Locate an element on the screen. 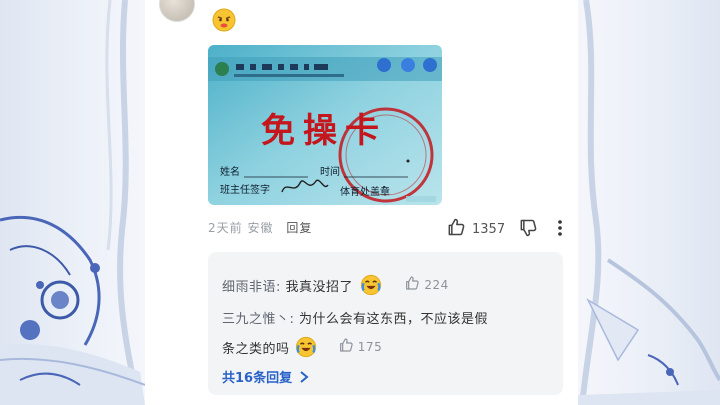  pouting-emoji-icon is located at coordinates (224, 22).